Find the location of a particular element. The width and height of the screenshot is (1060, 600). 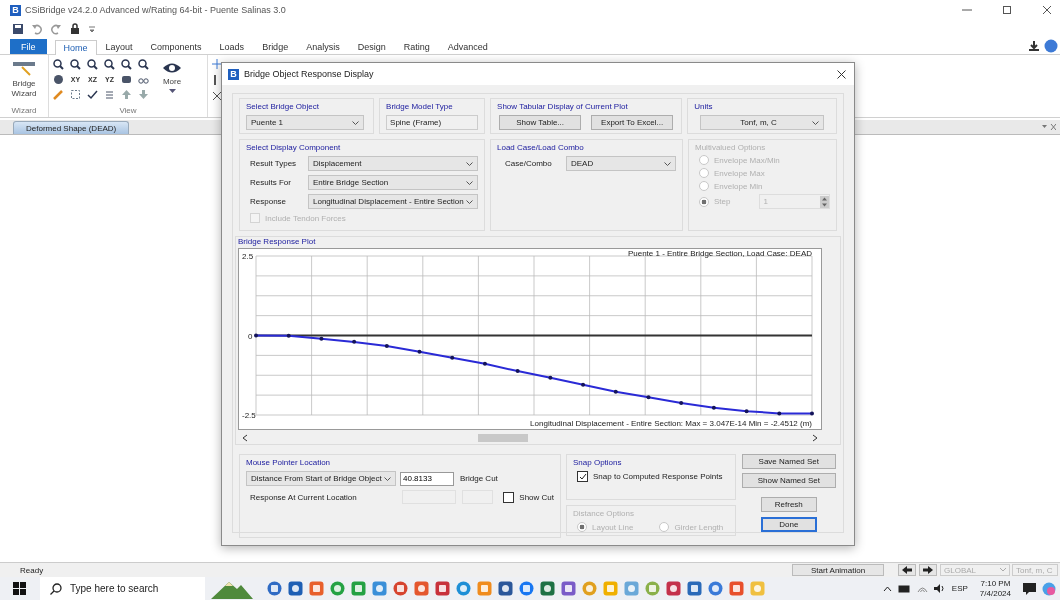

more-button: More is located at coordinates (172, 83).